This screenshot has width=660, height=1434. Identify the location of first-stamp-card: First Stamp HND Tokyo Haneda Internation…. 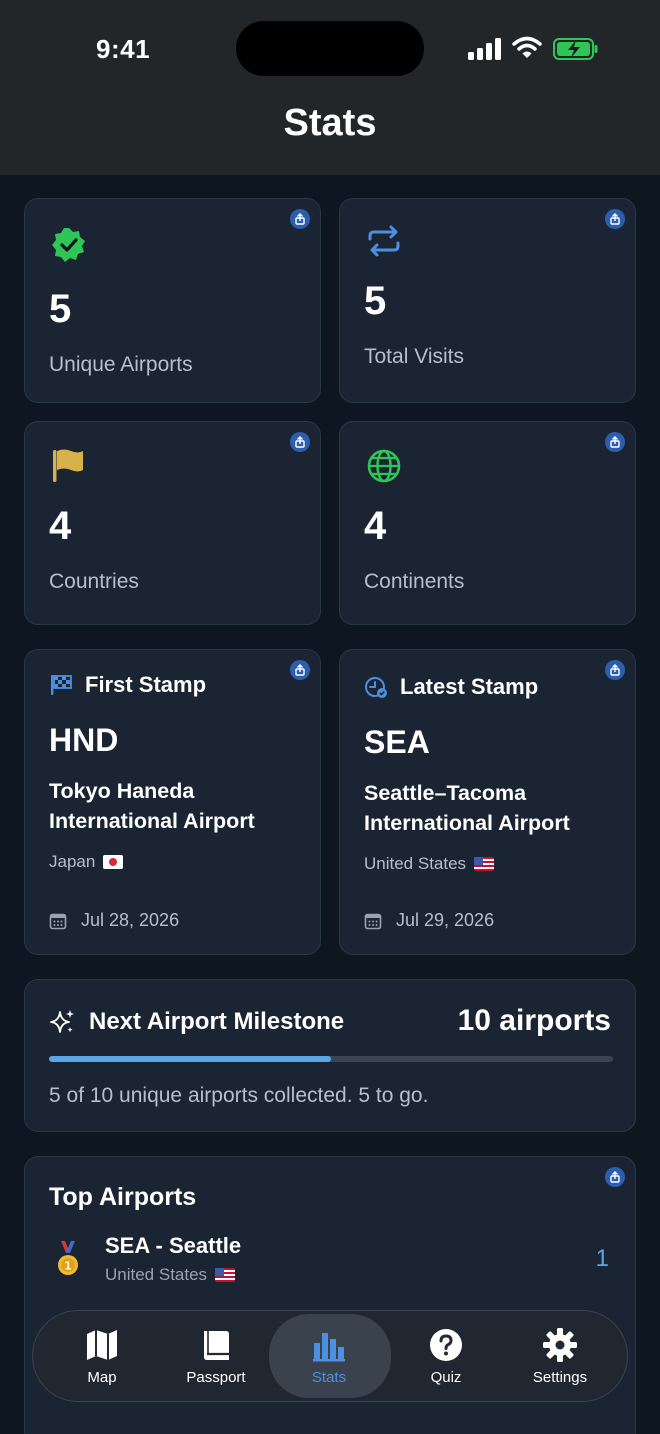
(172, 802).